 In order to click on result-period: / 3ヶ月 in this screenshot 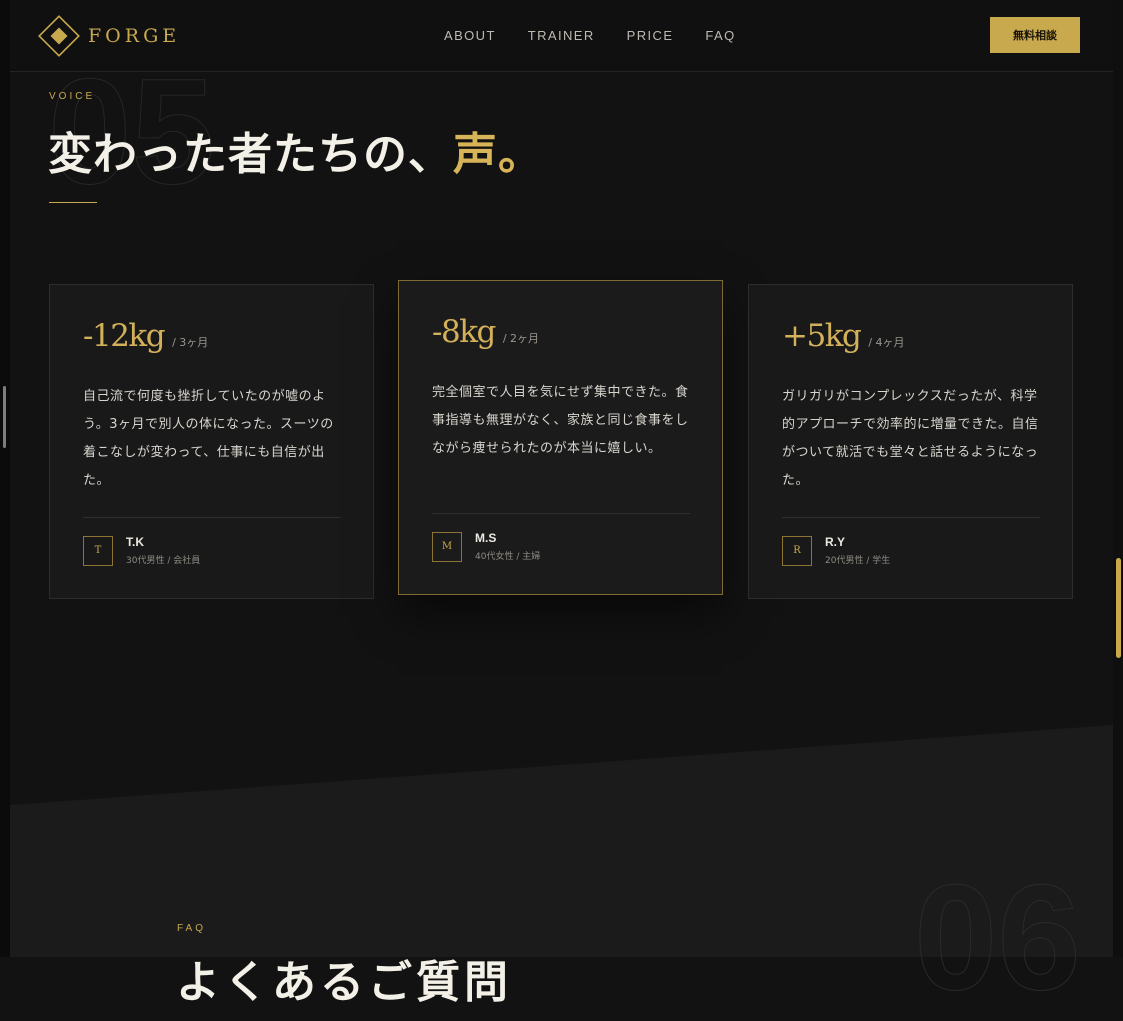, I will do `click(190, 342)`.